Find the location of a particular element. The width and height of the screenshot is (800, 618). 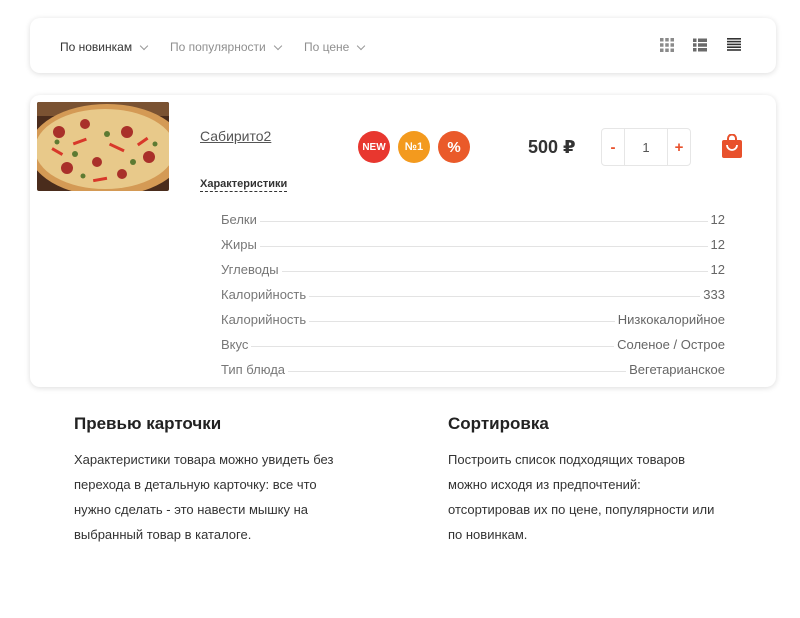

sort-label: По популярности is located at coordinates (218, 47).